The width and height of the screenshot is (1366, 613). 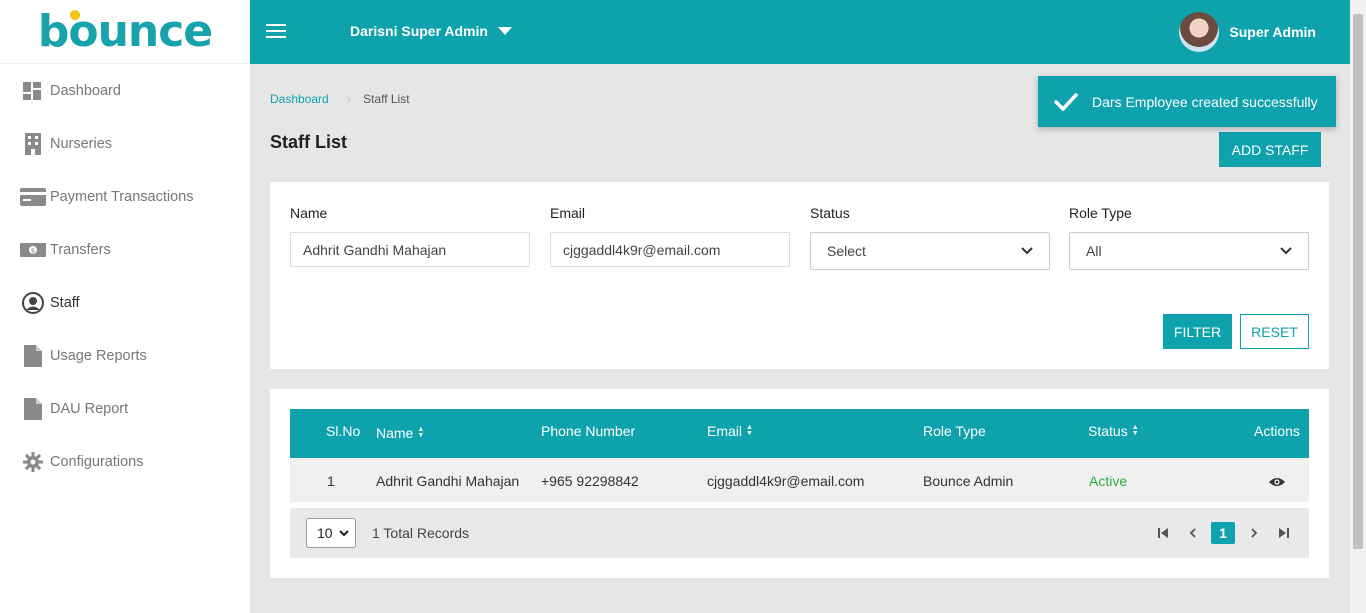 What do you see at coordinates (1193, 533) in the screenshot?
I see `prev-page-icon` at bounding box center [1193, 533].